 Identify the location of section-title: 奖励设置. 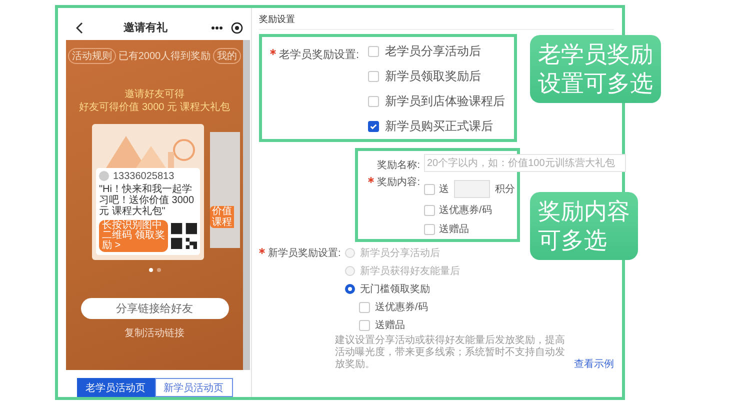
(436, 20).